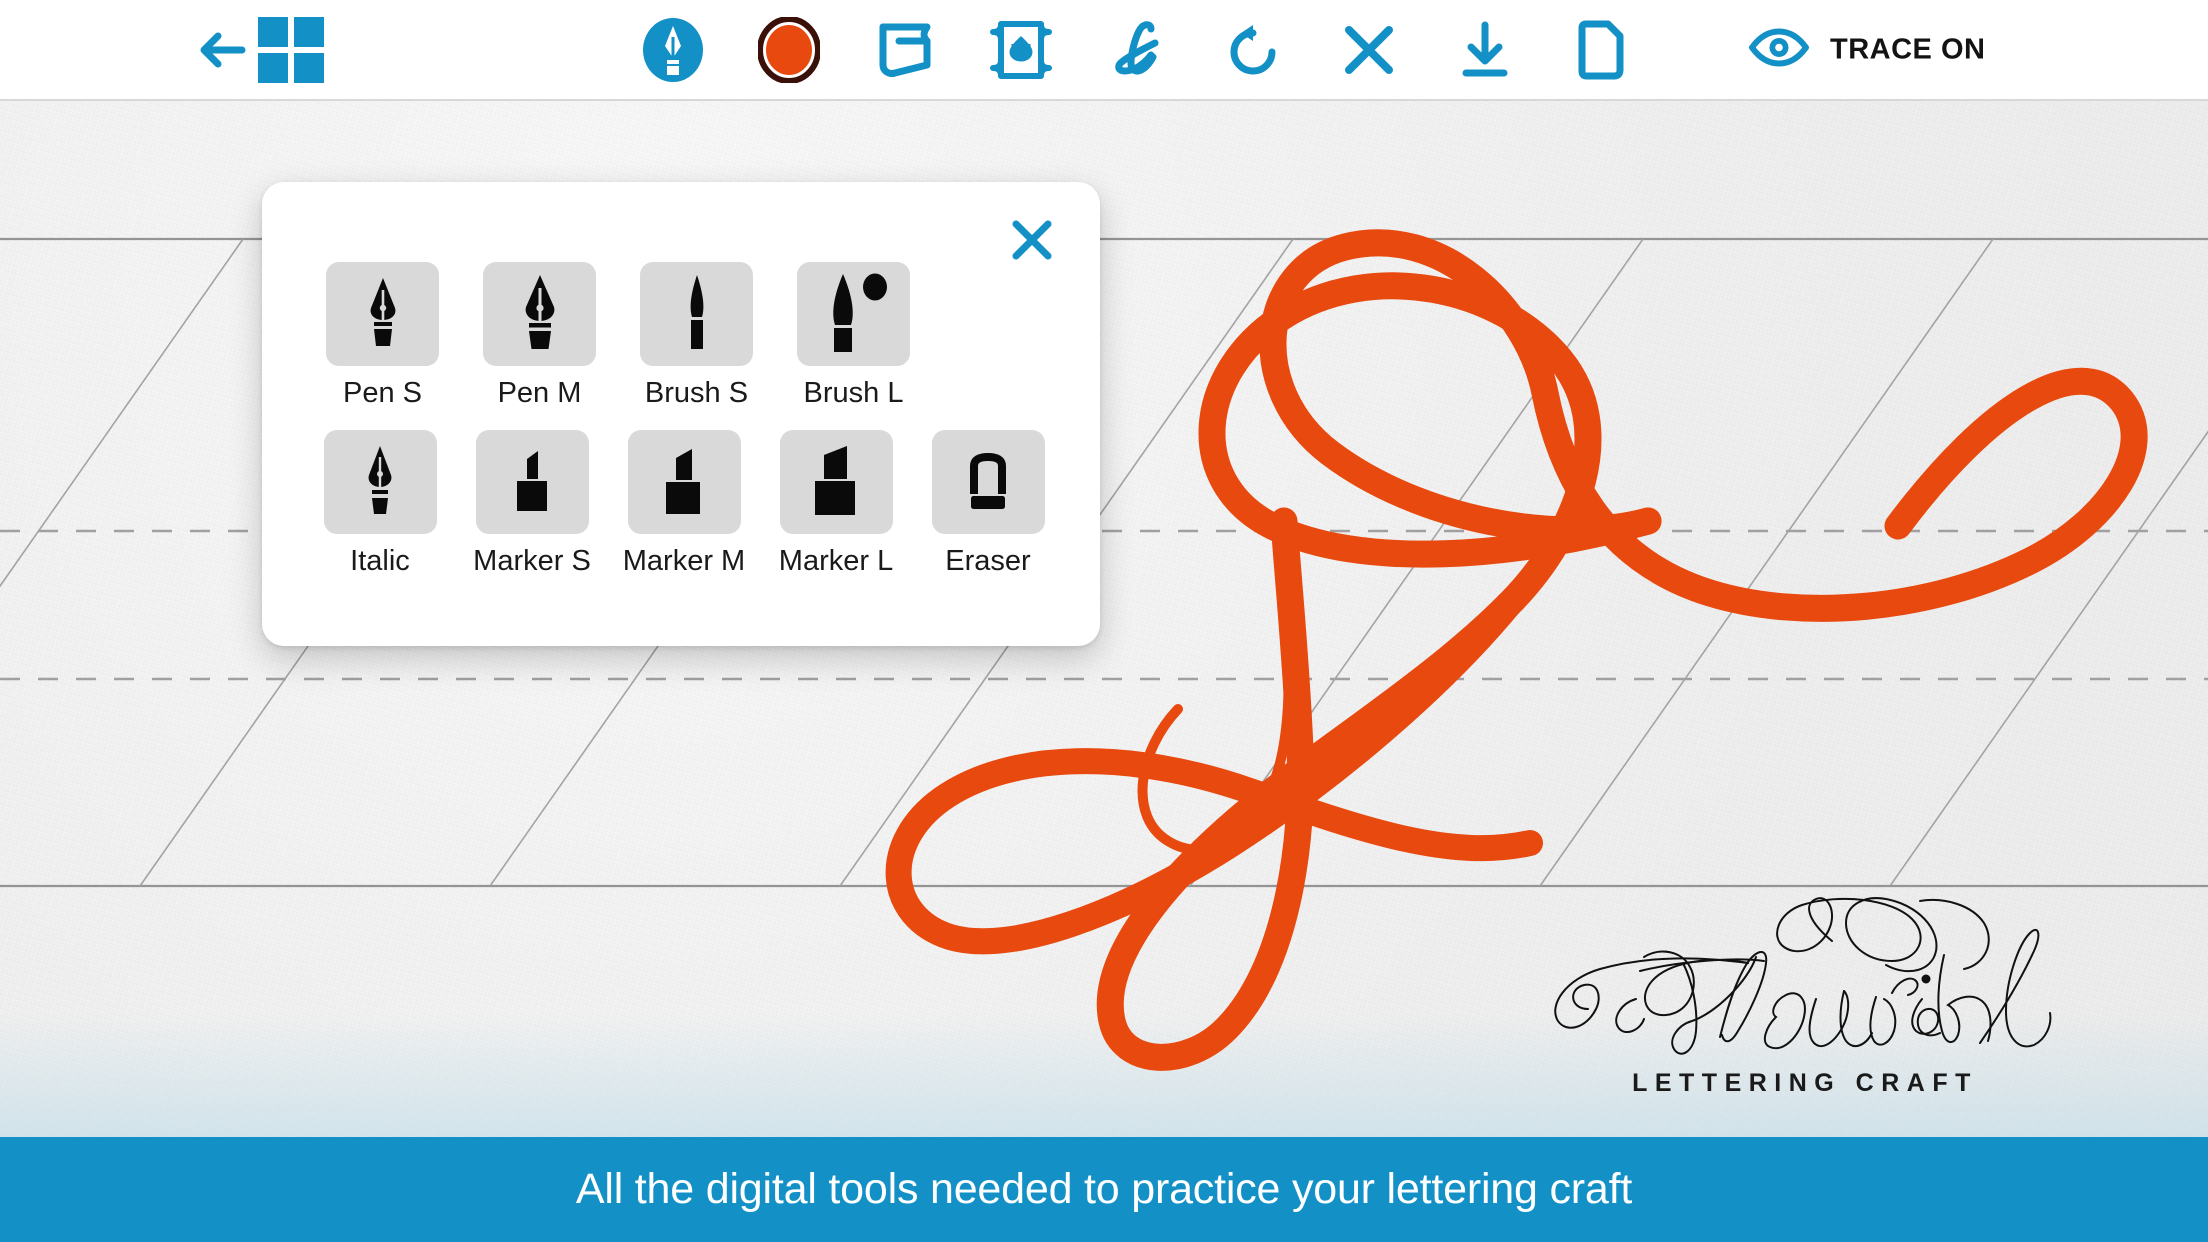 Image resolution: width=2208 pixels, height=1242 pixels. What do you see at coordinates (380, 561) in the screenshot?
I see `tool-label: Italic` at bounding box center [380, 561].